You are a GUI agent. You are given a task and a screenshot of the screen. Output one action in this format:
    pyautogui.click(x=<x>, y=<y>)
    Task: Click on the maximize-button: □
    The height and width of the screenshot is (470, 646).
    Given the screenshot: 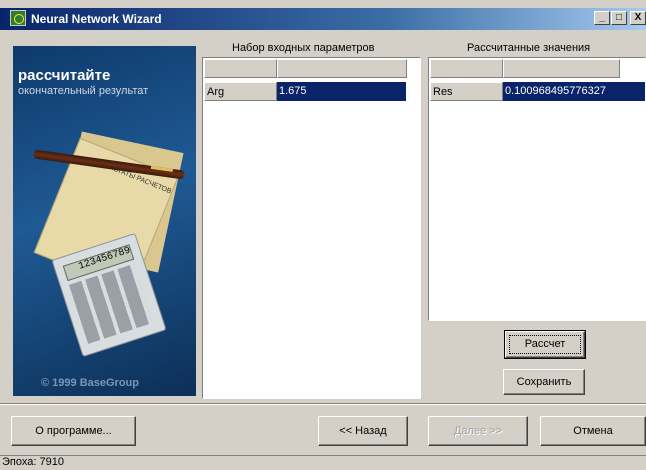 What is the action you would take?
    pyautogui.click(x=619, y=18)
    